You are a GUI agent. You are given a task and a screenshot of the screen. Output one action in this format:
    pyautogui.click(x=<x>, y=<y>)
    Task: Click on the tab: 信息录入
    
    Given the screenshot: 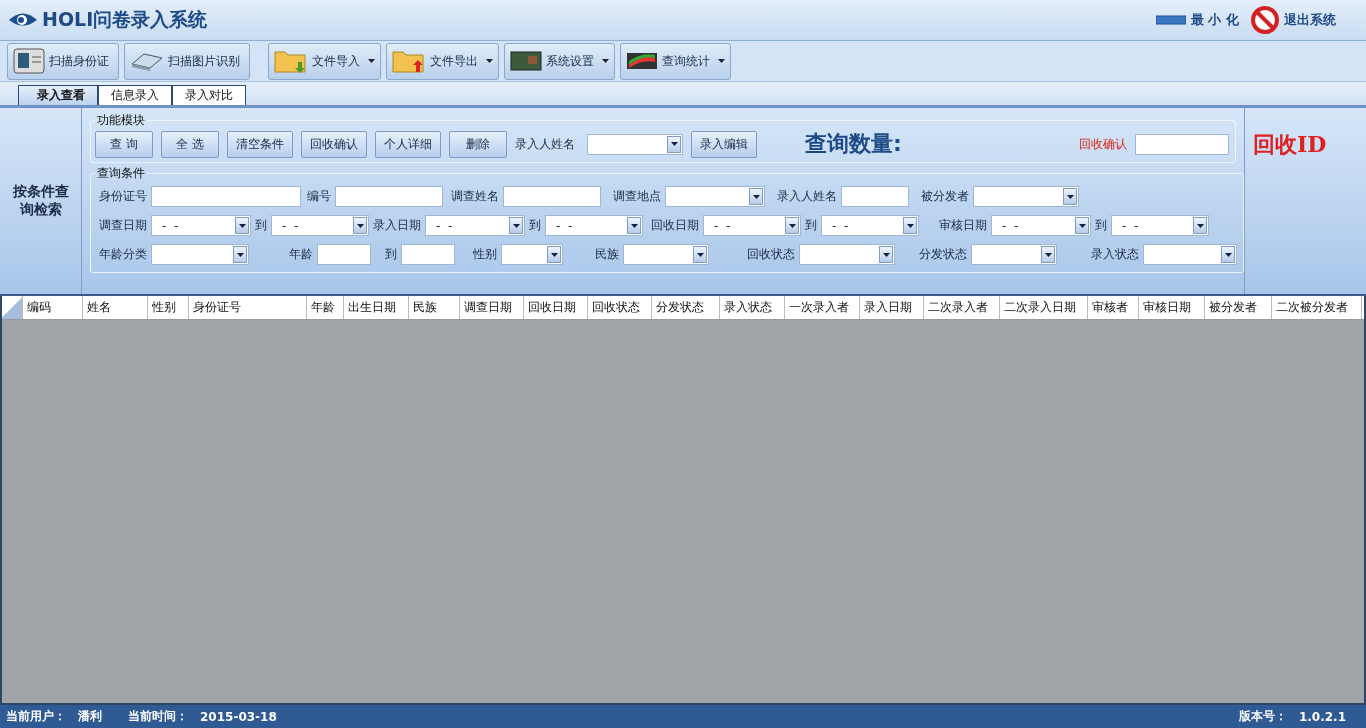 What is the action you would take?
    pyautogui.click(x=135, y=95)
    